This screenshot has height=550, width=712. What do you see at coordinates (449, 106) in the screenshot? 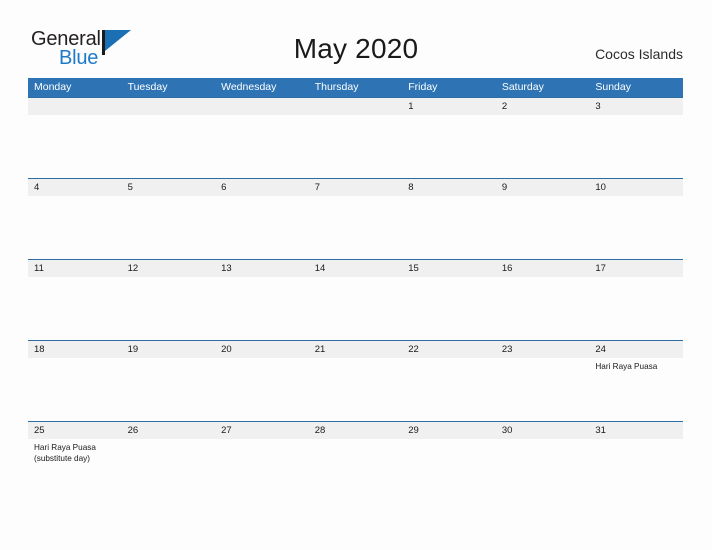
I see `day-number: 1` at bounding box center [449, 106].